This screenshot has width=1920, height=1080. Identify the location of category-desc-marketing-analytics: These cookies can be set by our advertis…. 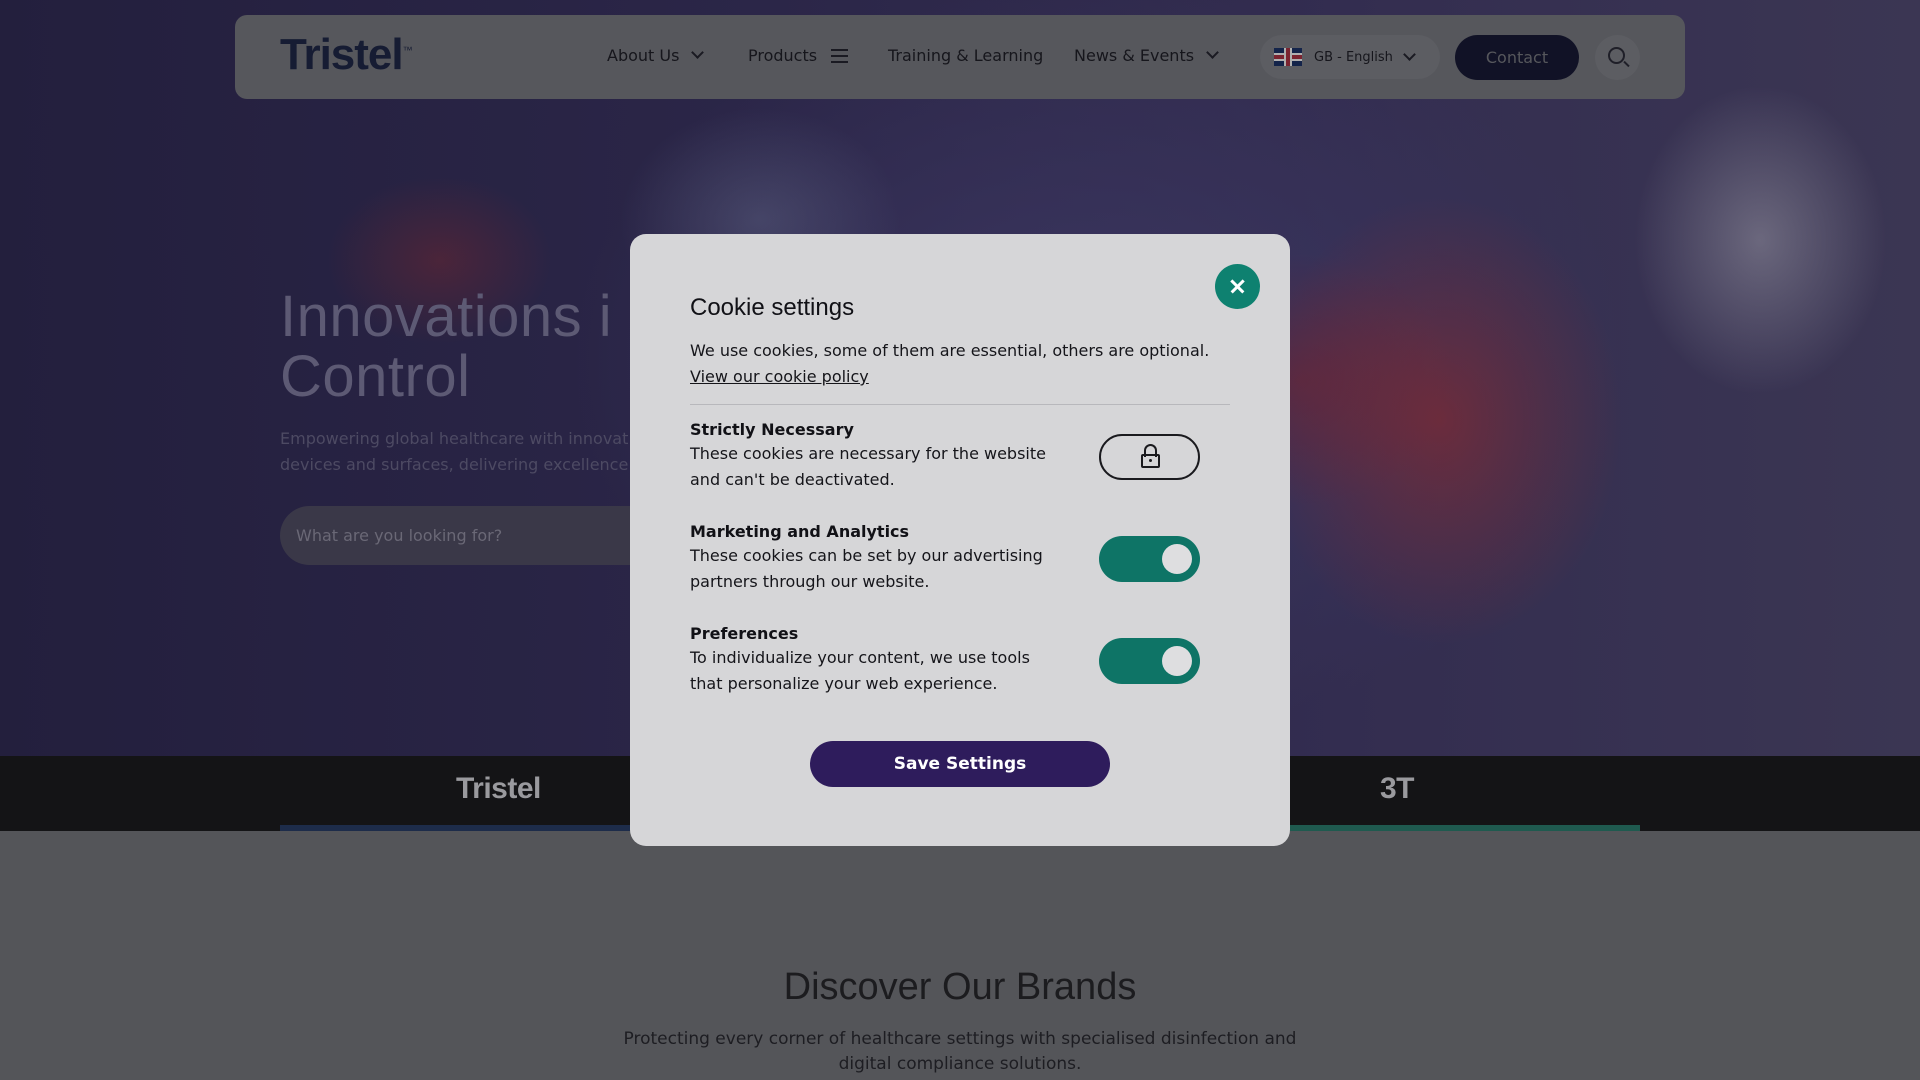
(866, 568).